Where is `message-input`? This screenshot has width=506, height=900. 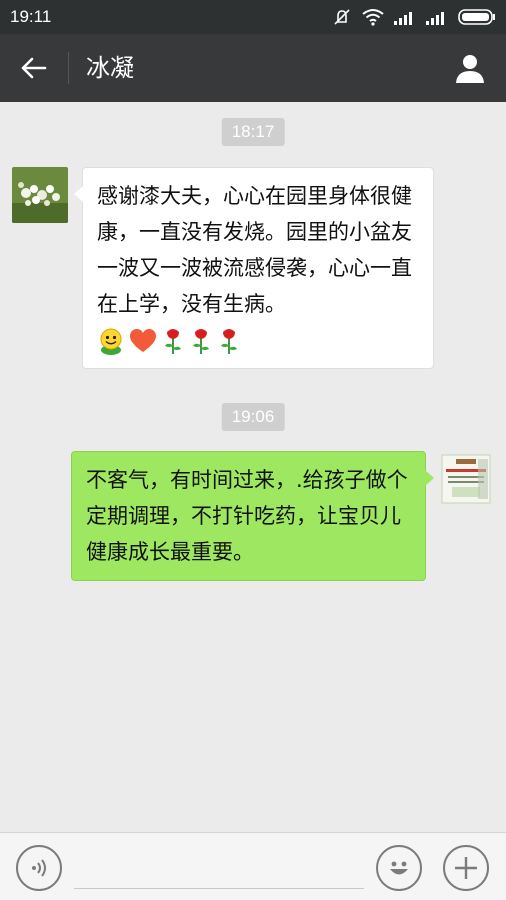
message-input is located at coordinates (219, 871).